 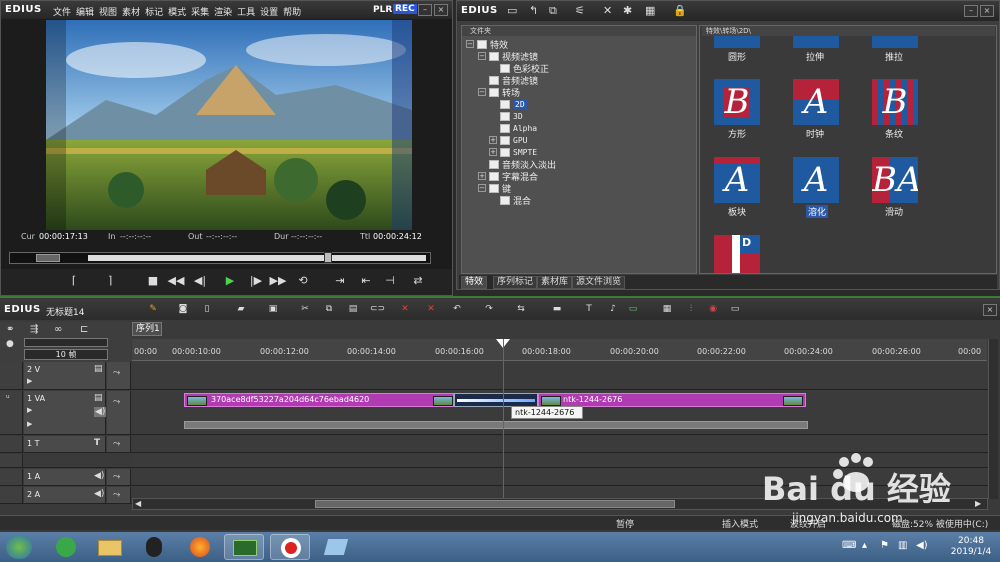 I want to click on track-header: 2 A ◀), so click(x=65, y=495).